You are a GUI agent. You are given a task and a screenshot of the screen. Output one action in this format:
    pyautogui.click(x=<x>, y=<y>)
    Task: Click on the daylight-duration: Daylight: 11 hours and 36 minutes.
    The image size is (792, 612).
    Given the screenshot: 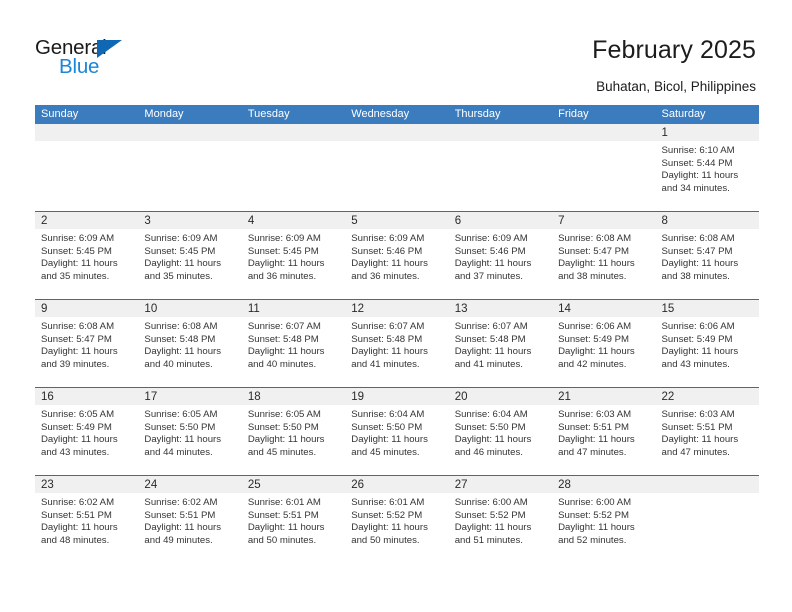 What is the action you would take?
    pyautogui.click(x=389, y=270)
    